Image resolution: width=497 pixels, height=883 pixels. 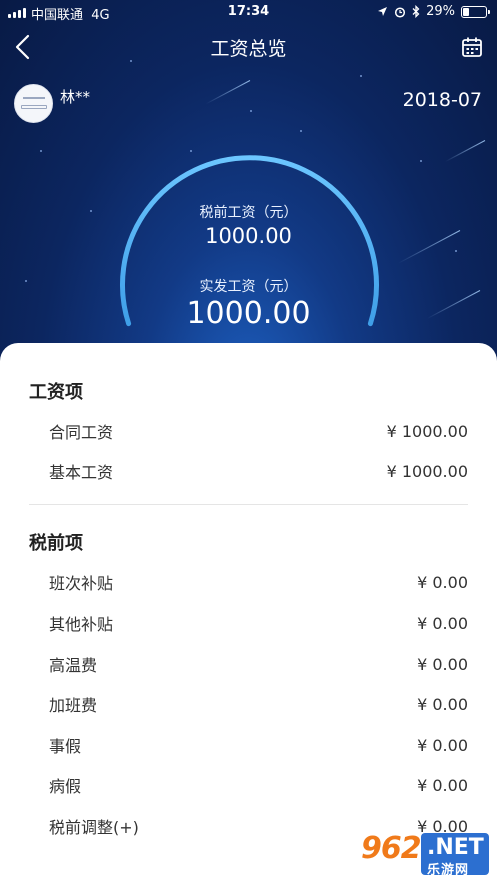 What do you see at coordinates (258, 582) in the screenshot?
I see `pretax-item: 班次补贴 ¥ 0.00` at bounding box center [258, 582].